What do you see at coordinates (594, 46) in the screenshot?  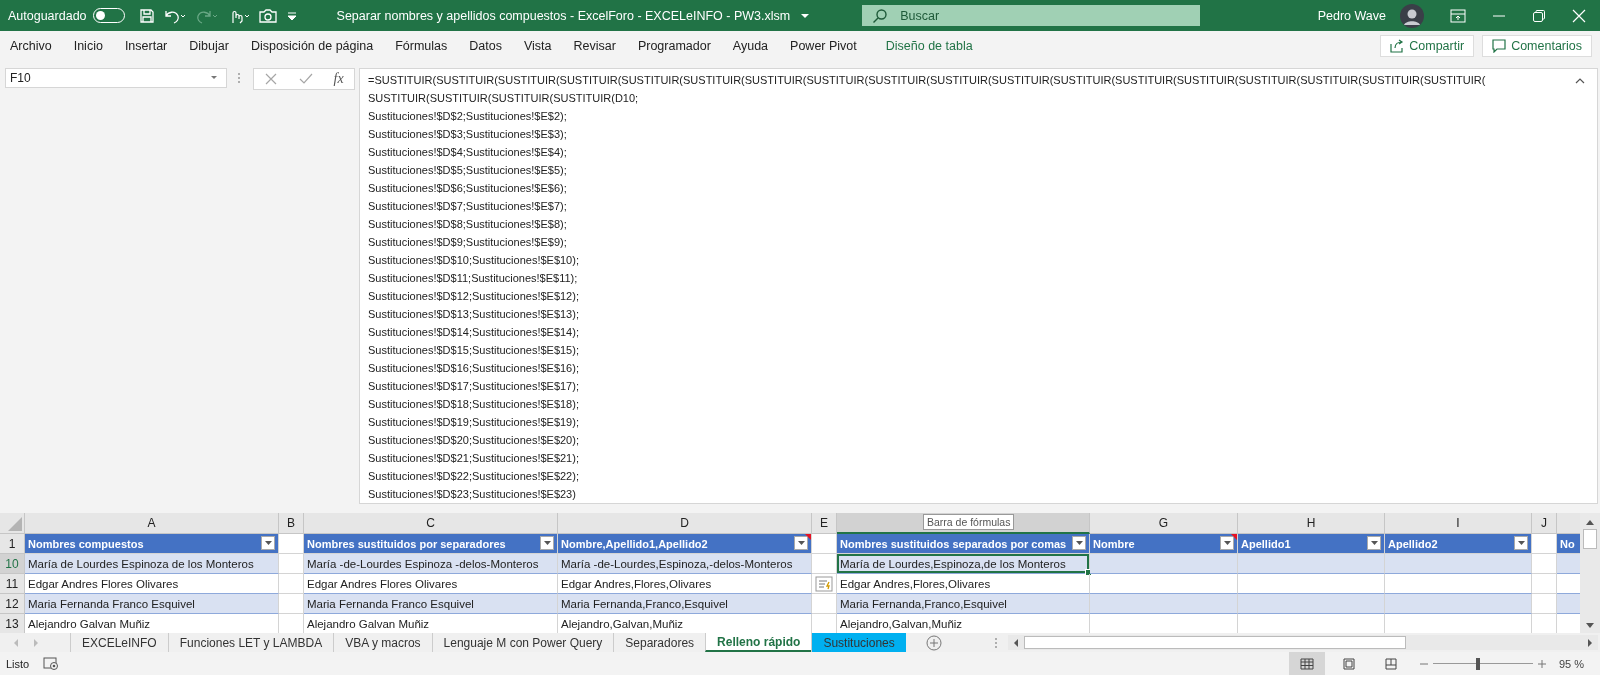 I see `ribbon-tab: Revisar` at bounding box center [594, 46].